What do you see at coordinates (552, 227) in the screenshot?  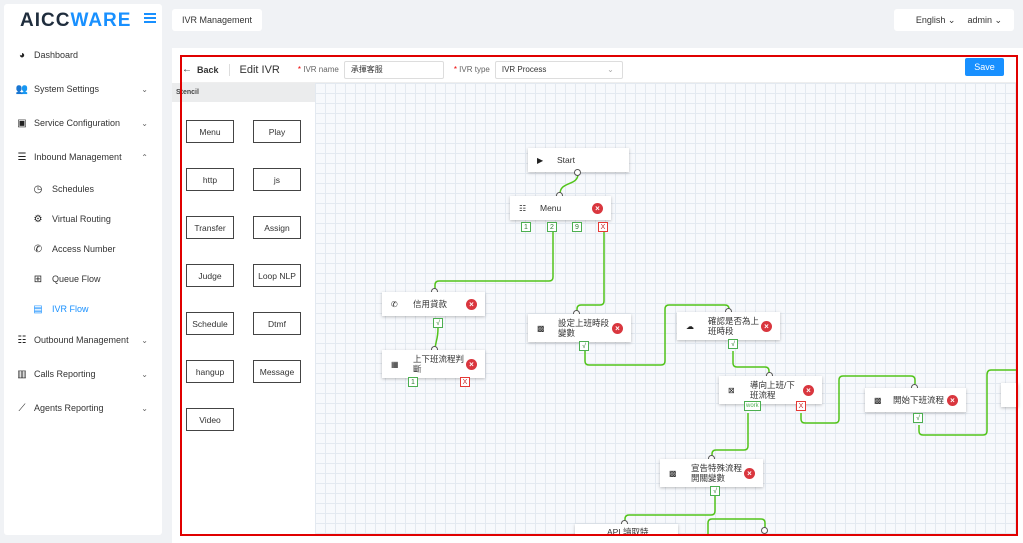 I see `option-menu-2: 2` at bounding box center [552, 227].